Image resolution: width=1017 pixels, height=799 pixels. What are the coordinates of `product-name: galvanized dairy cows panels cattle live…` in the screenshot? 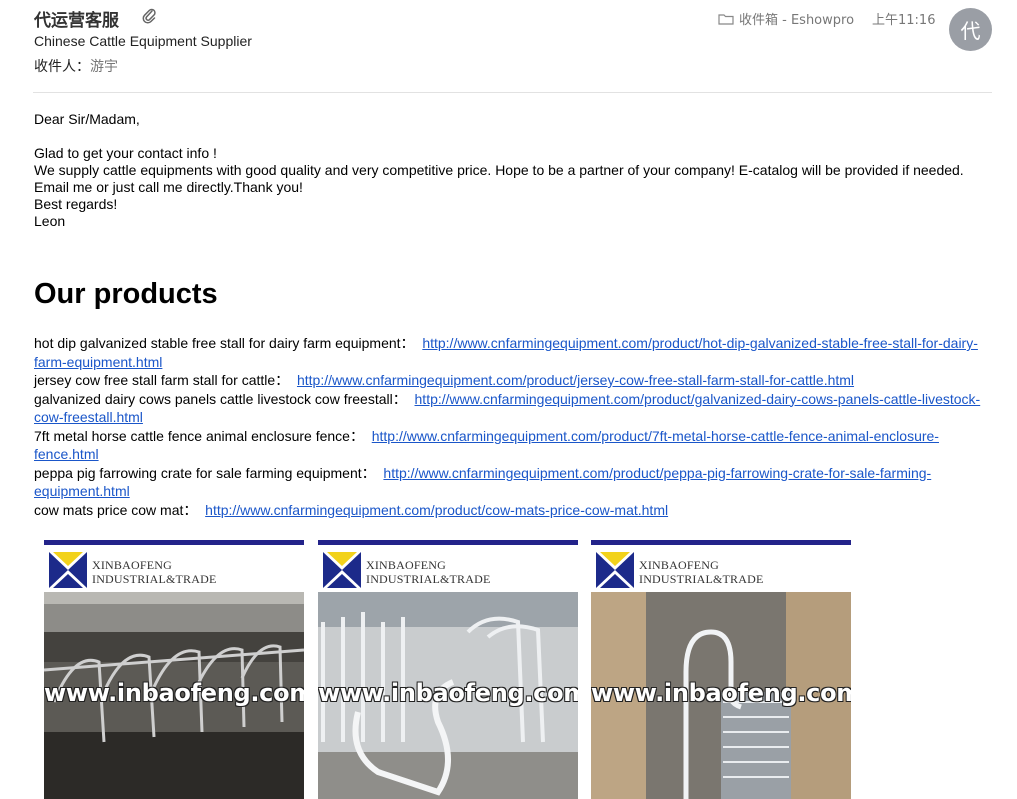 It's located at (220, 398).